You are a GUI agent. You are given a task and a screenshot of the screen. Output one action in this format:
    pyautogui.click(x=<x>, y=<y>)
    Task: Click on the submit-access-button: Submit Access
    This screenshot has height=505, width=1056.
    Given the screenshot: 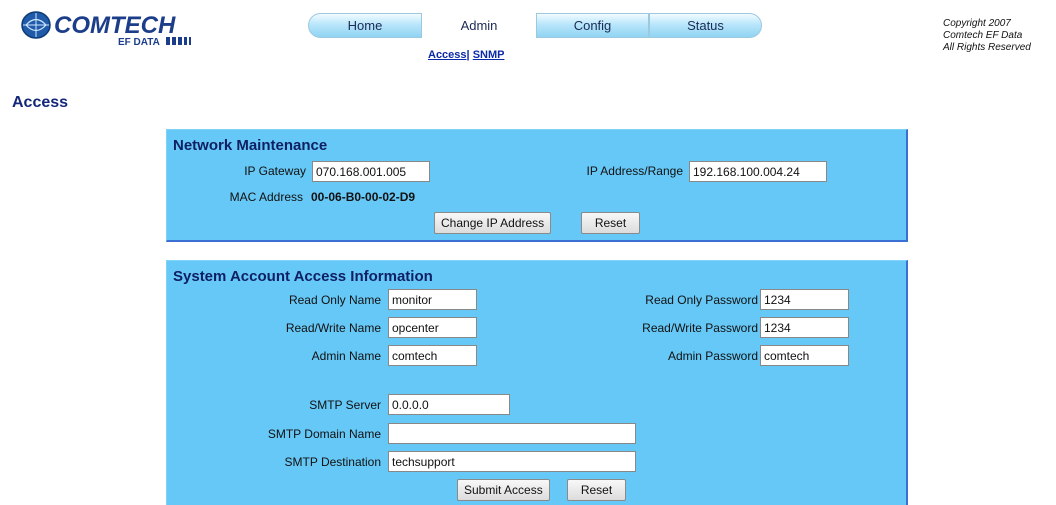 What is the action you would take?
    pyautogui.click(x=503, y=490)
    